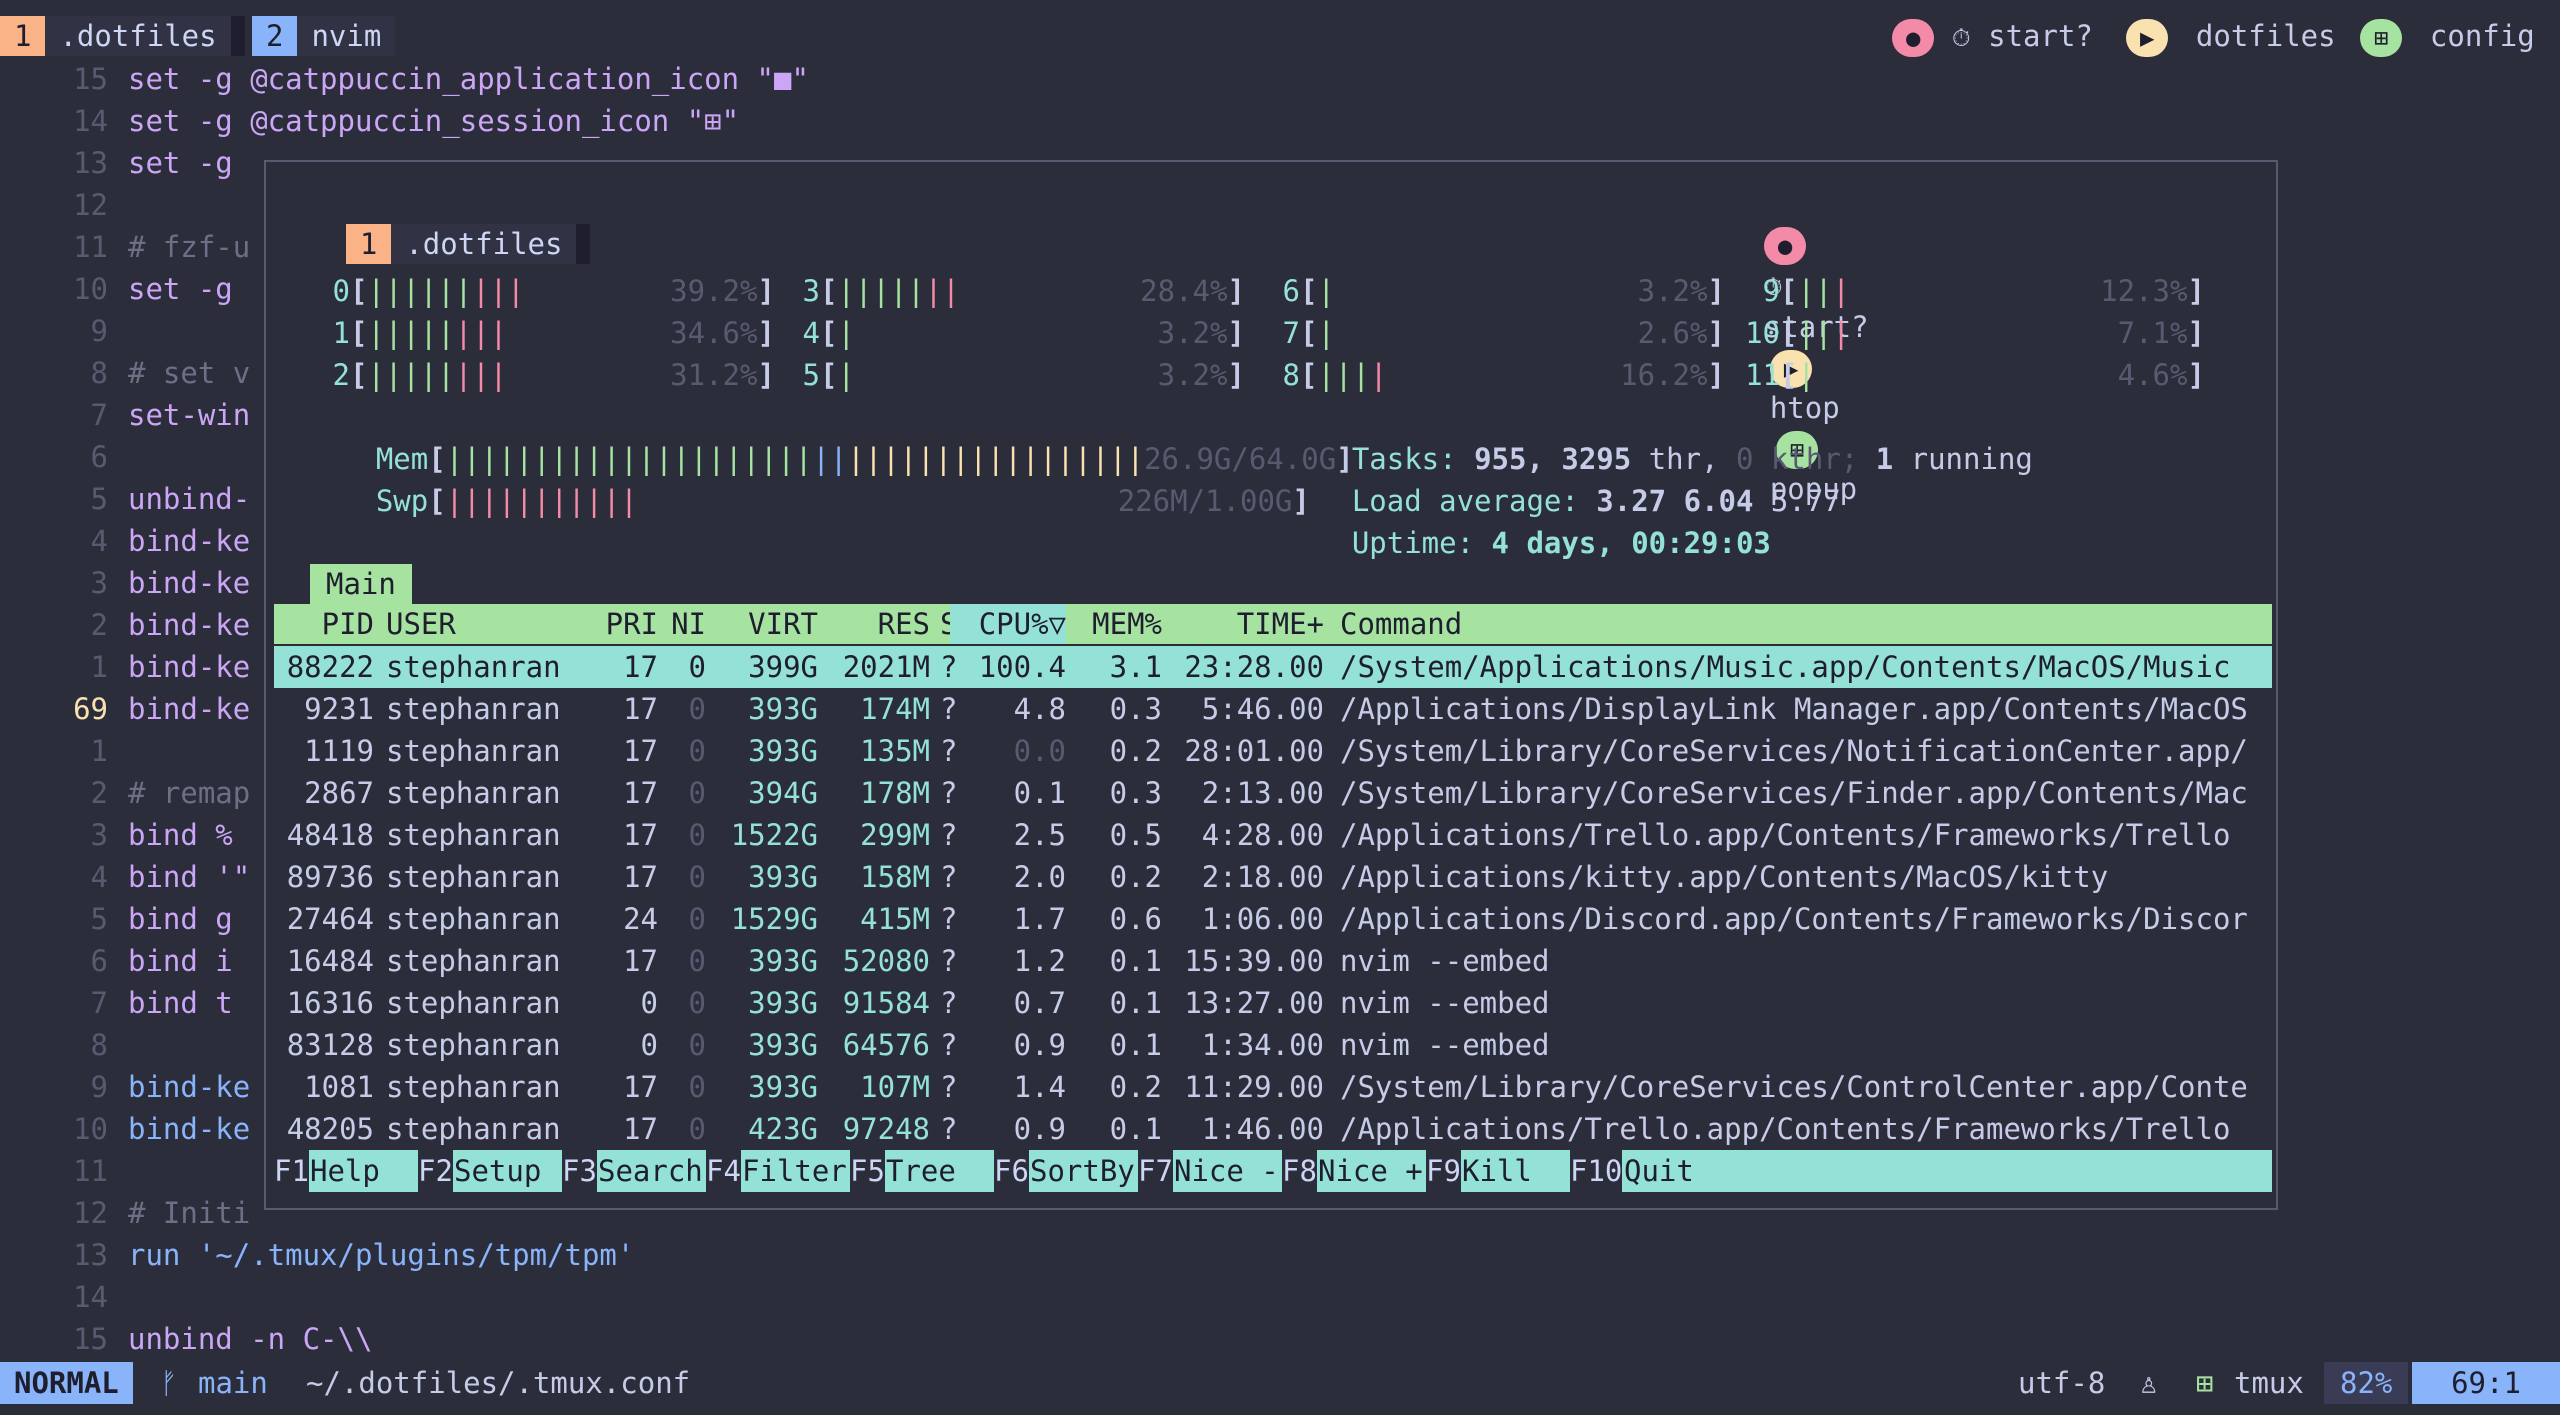 The image size is (2560, 1415). Describe the element at coordinates (895, 877) in the screenshot. I see `cell-res: 158M` at that location.